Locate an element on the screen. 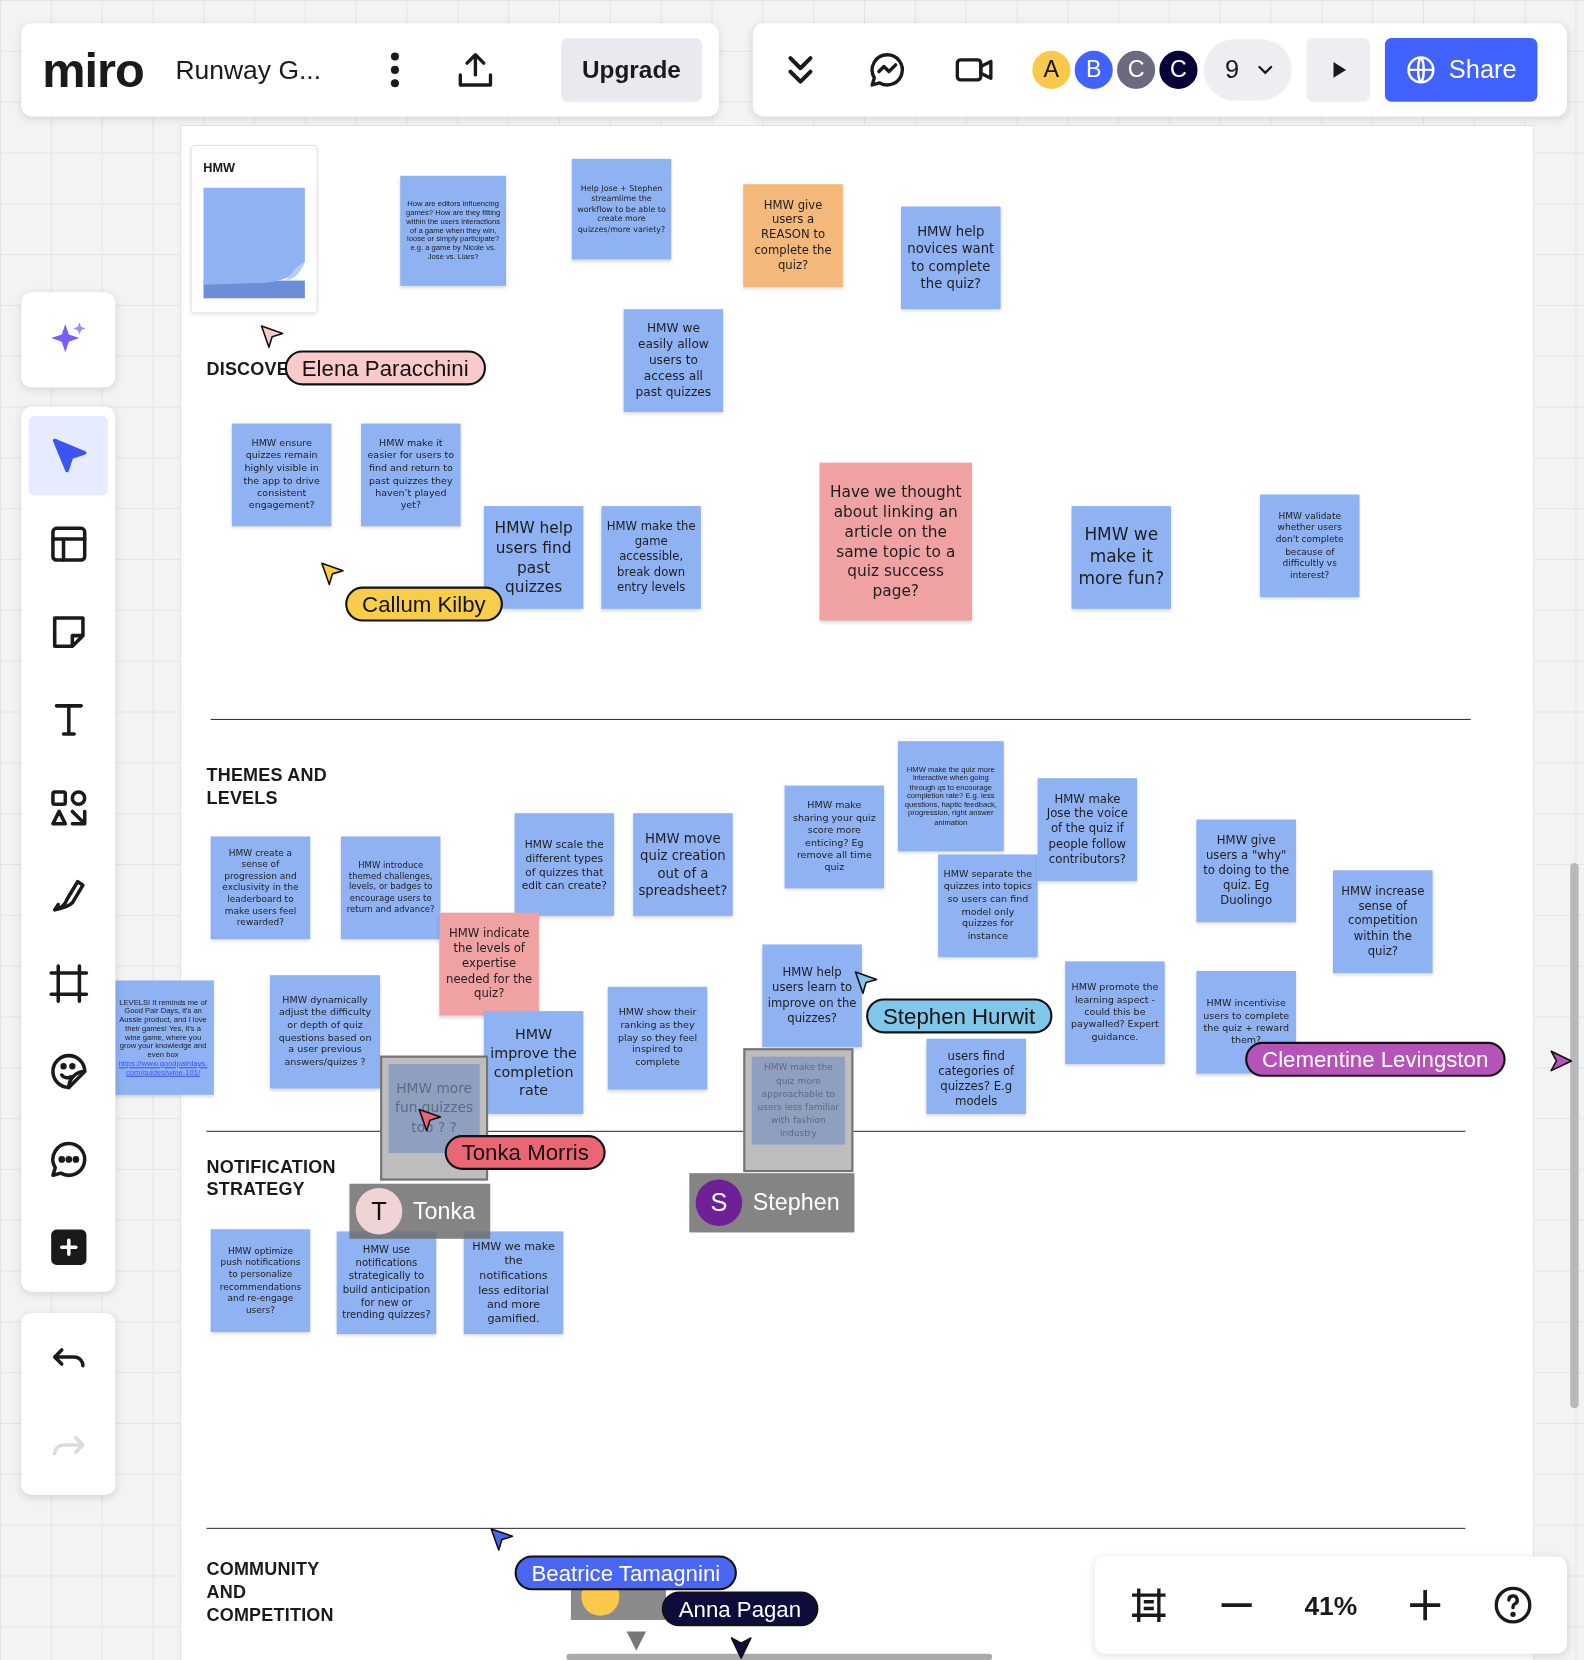 The width and height of the screenshot is (1584, 1660). section-heading: NOTIFICATION STRATEGY is located at coordinates (271, 1179).